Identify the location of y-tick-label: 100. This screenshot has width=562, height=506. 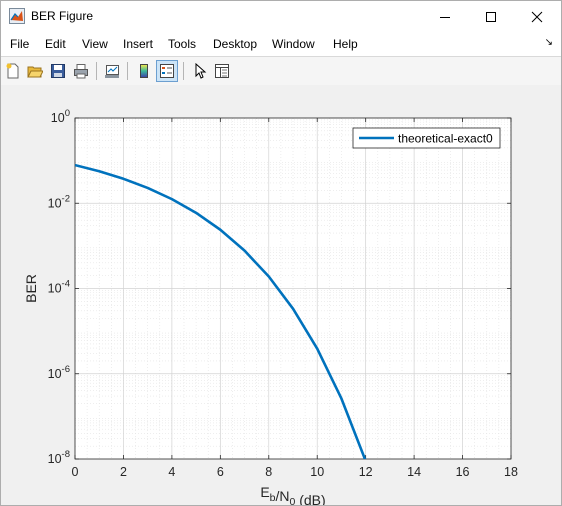
(60, 116).